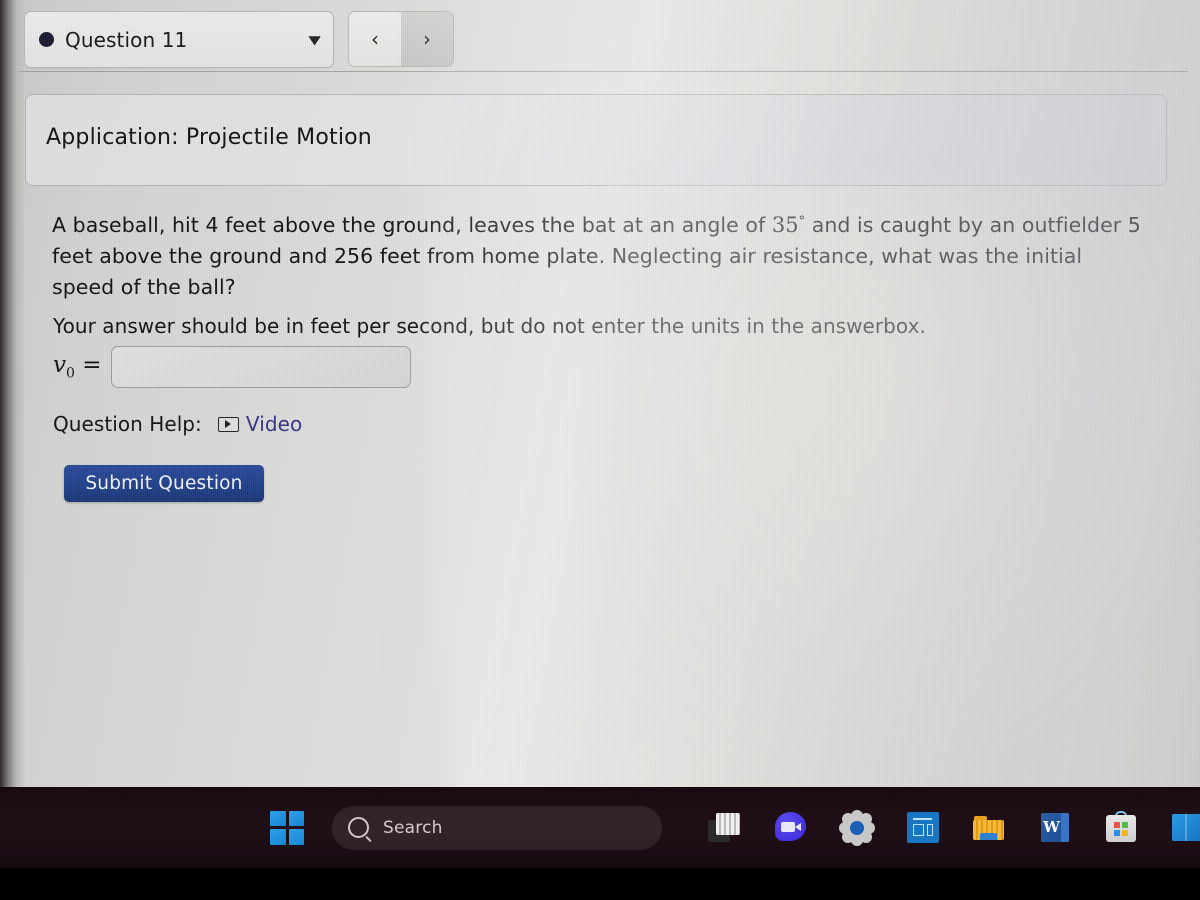 The height and width of the screenshot is (900, 1200). What do you see at coordinates (70, 373) in the screenshot?
I see `variable-subscript: 0` at bounding box center [70, 373].